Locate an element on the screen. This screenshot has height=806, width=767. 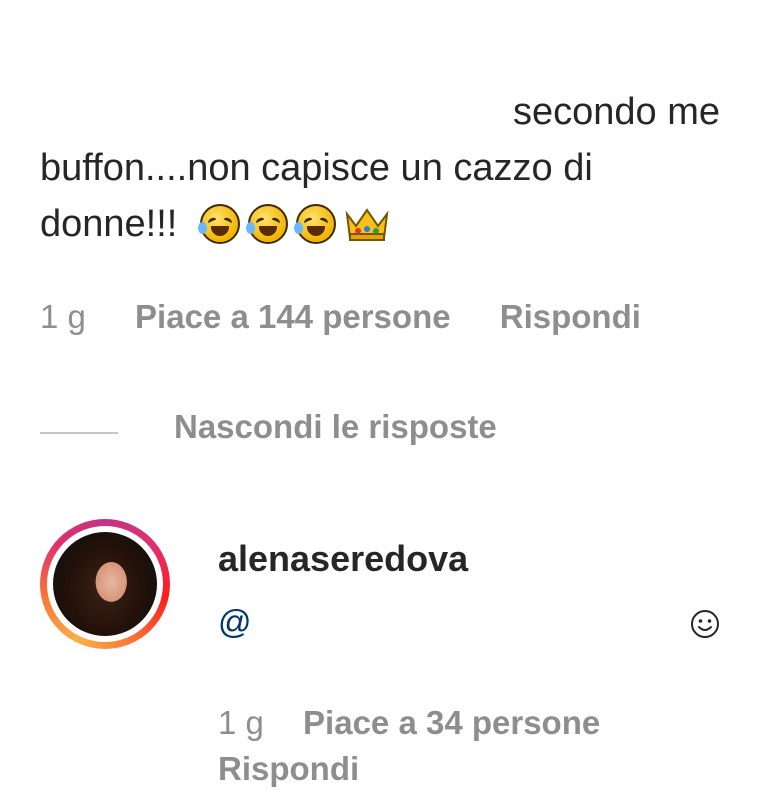
comment-line-2: buffon....non capisce un cazzo di is located at coordinates (316, 168).